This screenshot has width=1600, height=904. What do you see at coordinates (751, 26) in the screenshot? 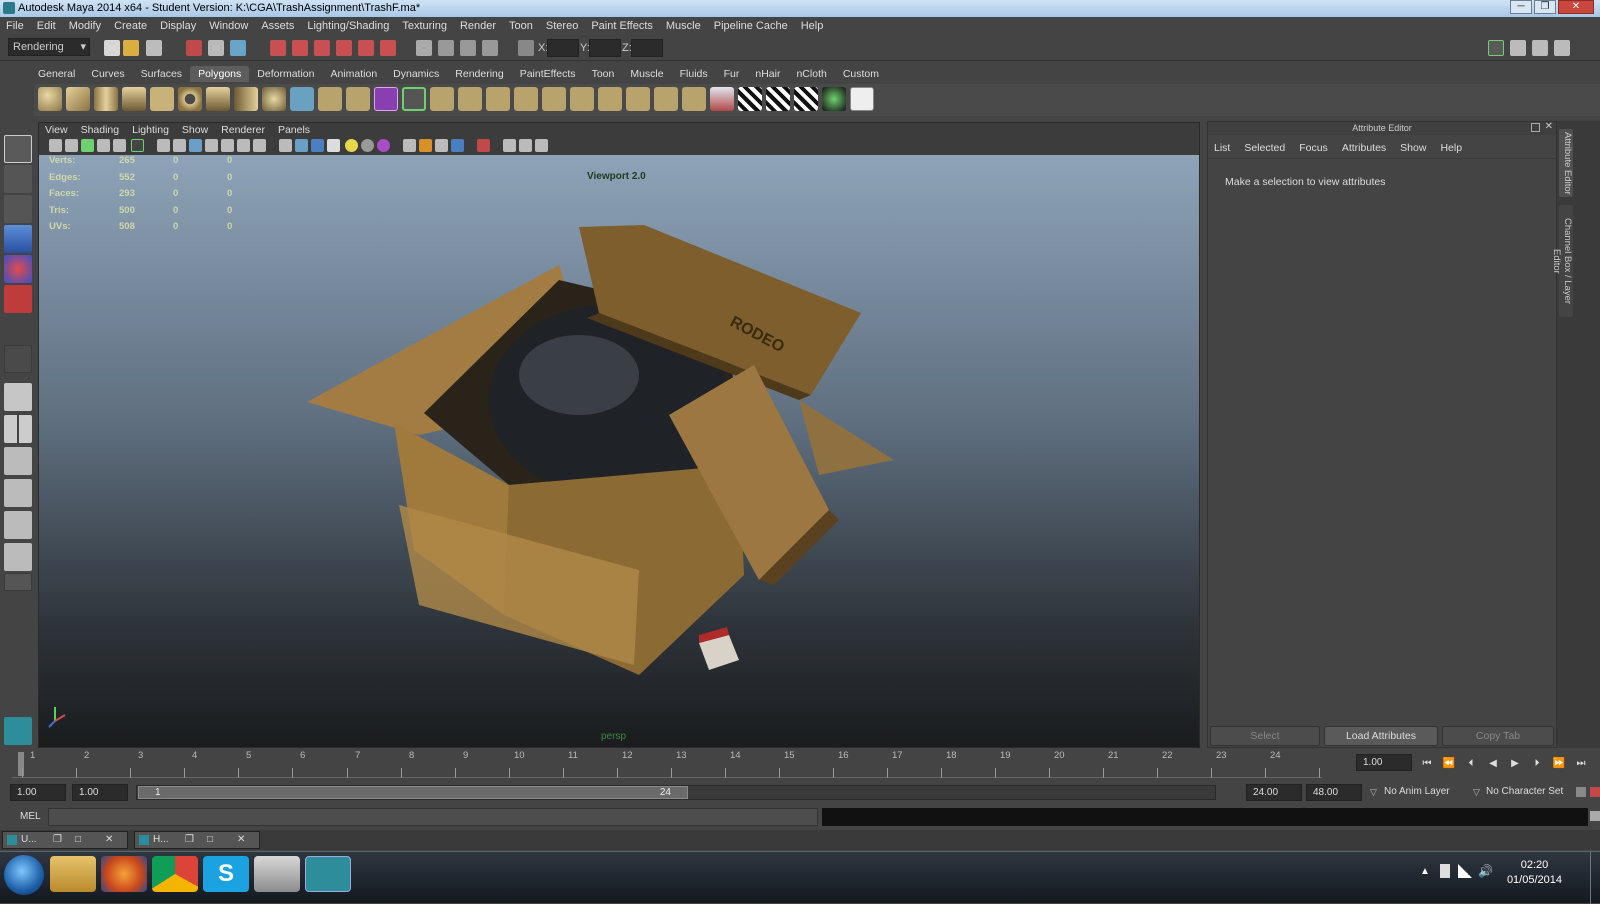
I see `menu-pipeline-cache: Pipeline Cache` at bounding box center [751, 26].